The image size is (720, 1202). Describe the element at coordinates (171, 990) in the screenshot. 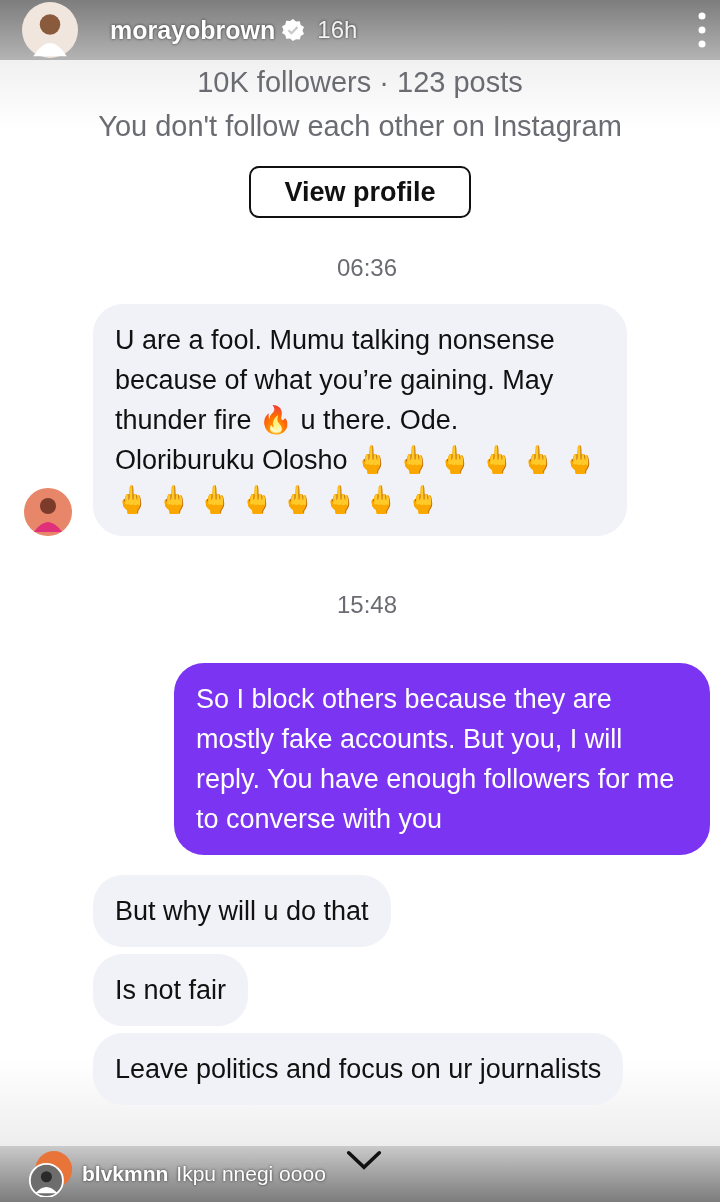

I see `message-bubble: Is not fair` at that location.